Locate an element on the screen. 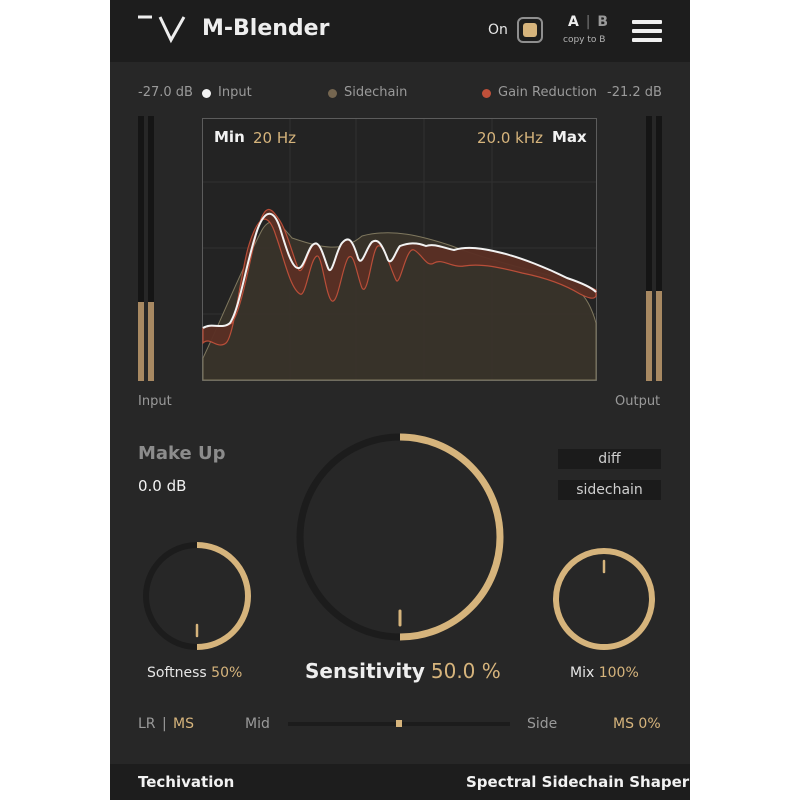 The width and height of the screenshot is (800, 800). mix-label: Mix is located at coordinates (582, 673).